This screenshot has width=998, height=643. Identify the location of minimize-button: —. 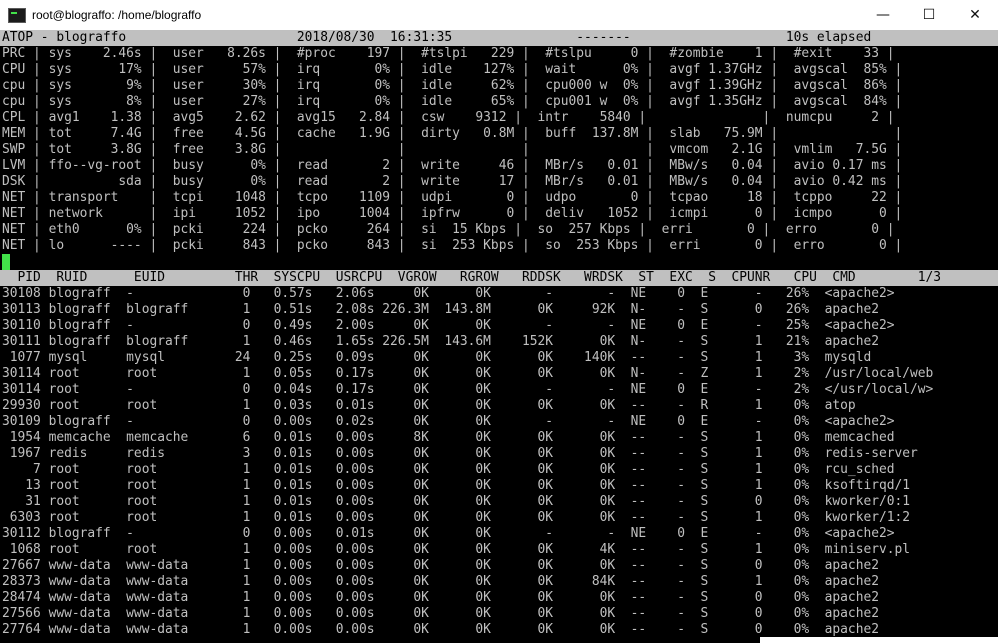
(883, 15).